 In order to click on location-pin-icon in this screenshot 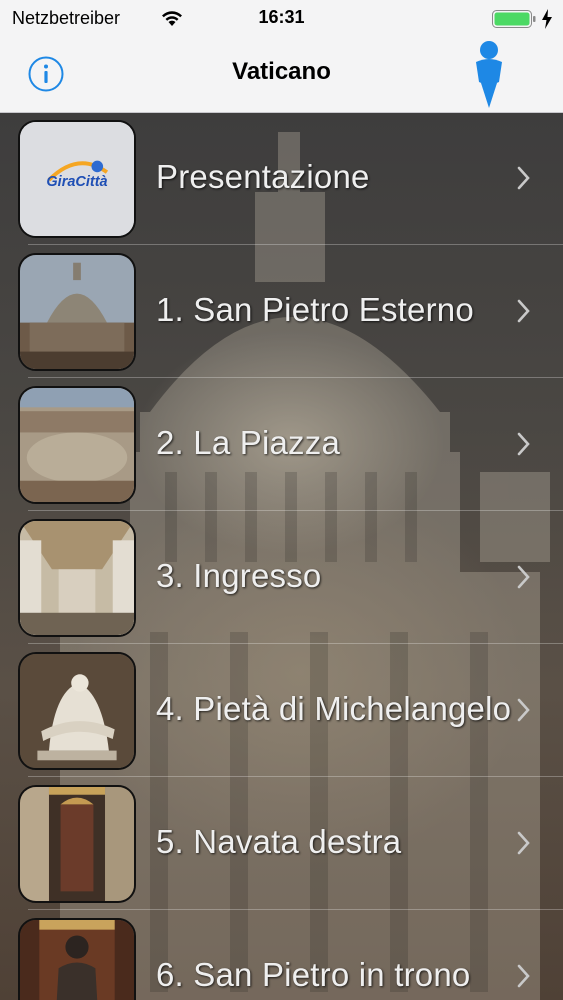, I will do `click(489, 75)`.